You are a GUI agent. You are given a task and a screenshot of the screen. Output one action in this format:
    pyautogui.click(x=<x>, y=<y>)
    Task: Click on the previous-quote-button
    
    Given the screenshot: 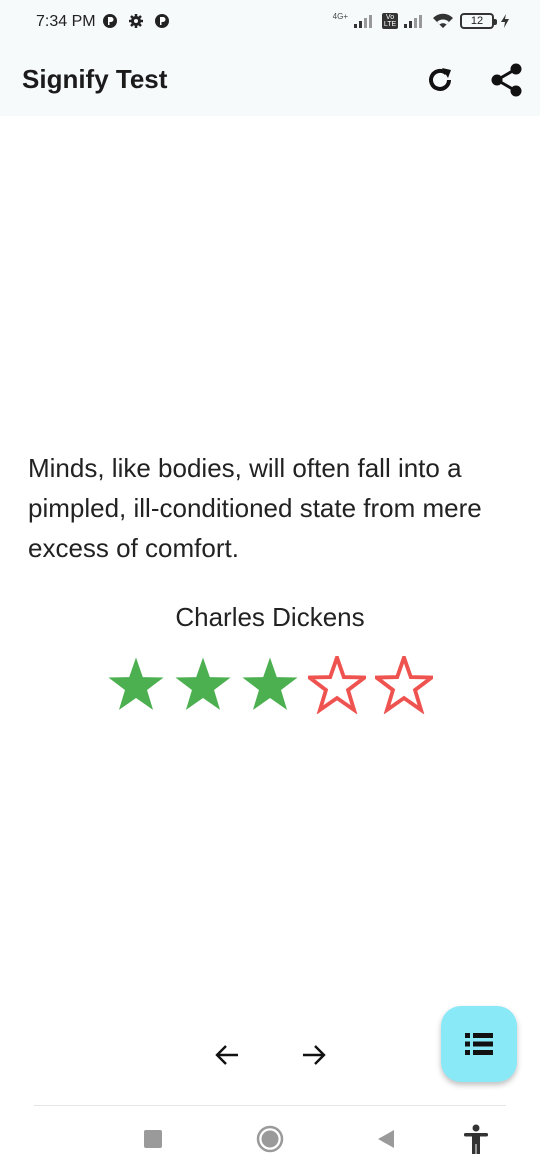 What is the action you would take?
    pyautogui.click(x=227, y=1055)
    